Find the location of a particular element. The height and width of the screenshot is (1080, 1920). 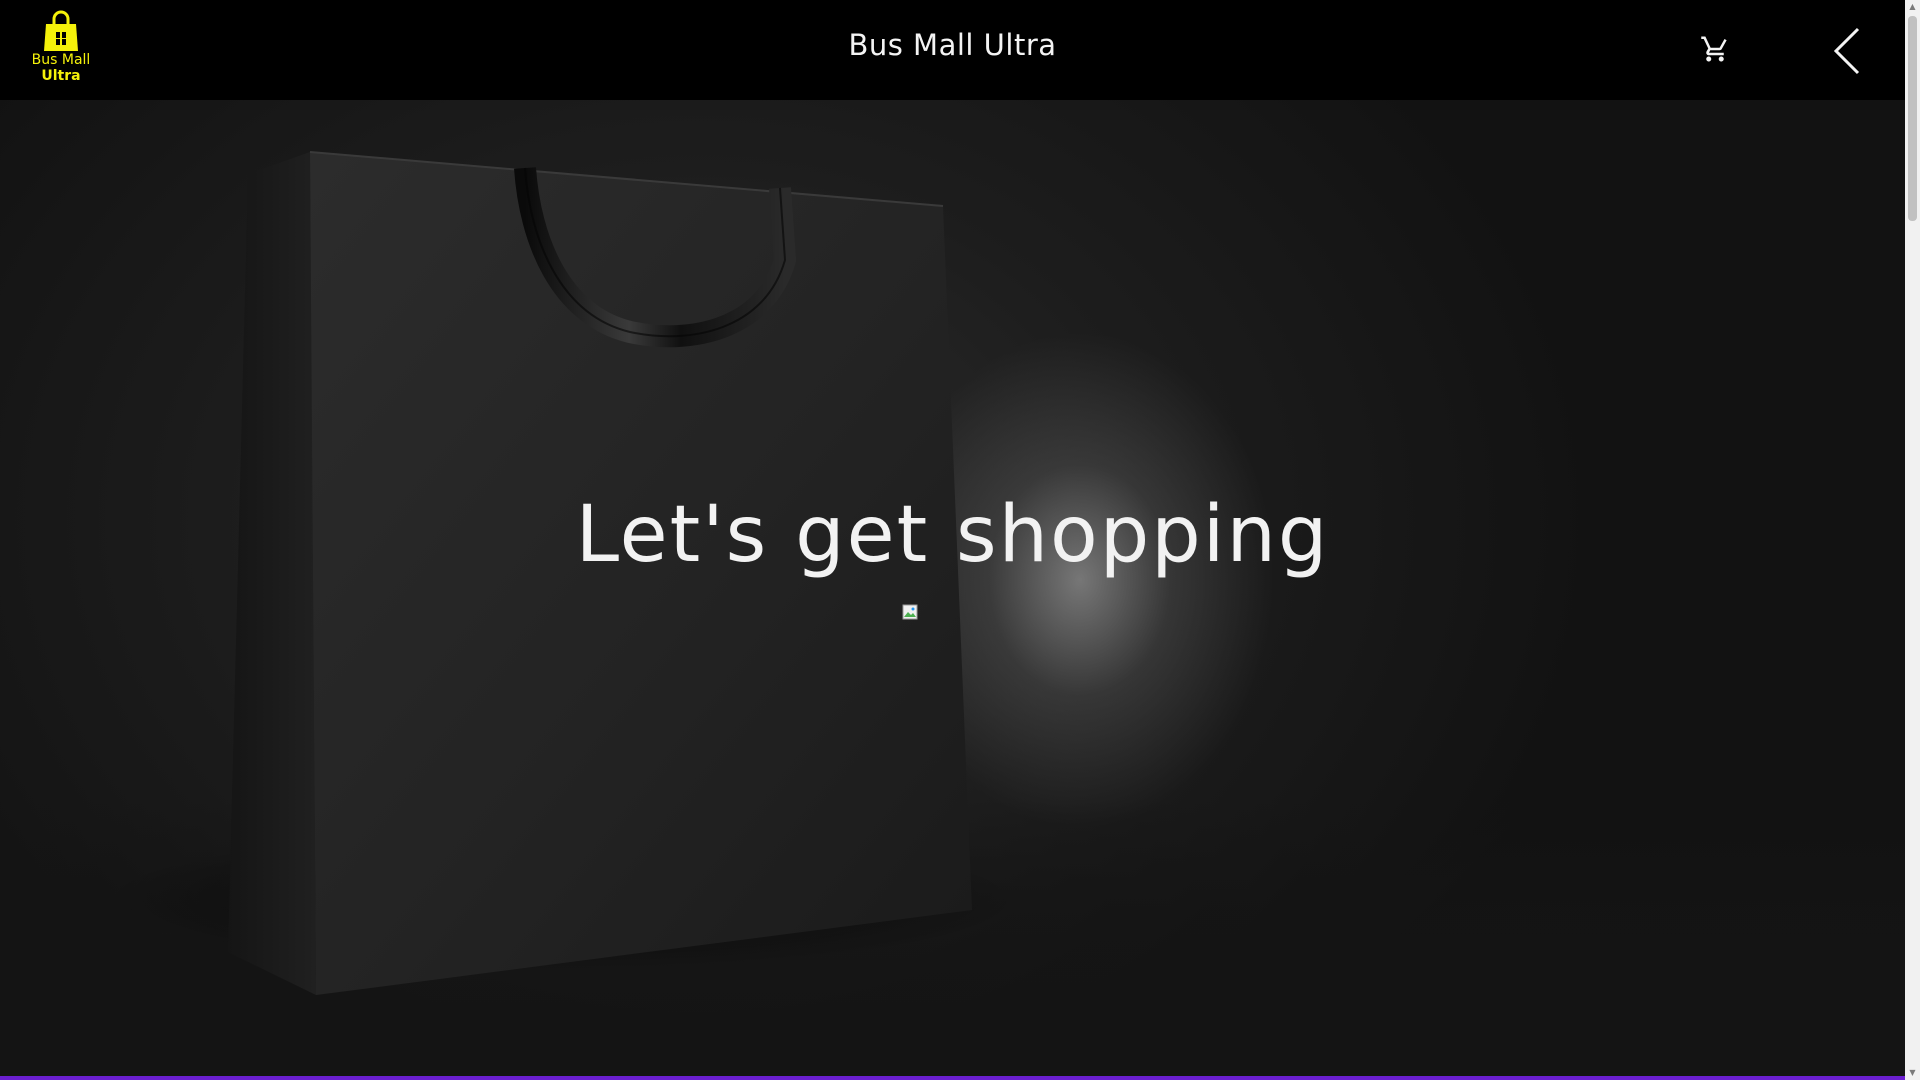

site-title: Bus Mall Ultra is located at coordinates (952, 45).